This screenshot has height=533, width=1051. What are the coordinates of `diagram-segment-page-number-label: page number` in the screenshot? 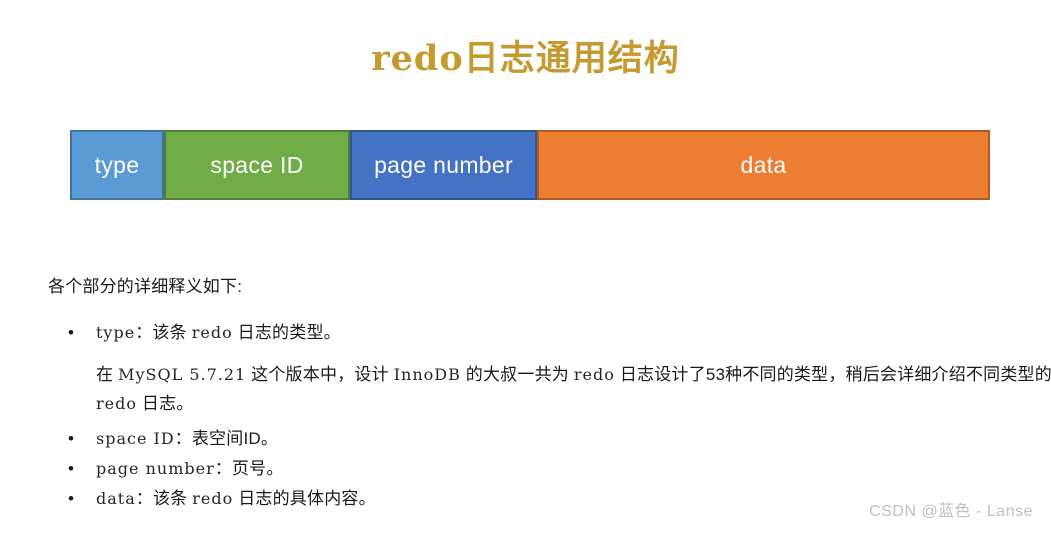 It's located at (443, 164).